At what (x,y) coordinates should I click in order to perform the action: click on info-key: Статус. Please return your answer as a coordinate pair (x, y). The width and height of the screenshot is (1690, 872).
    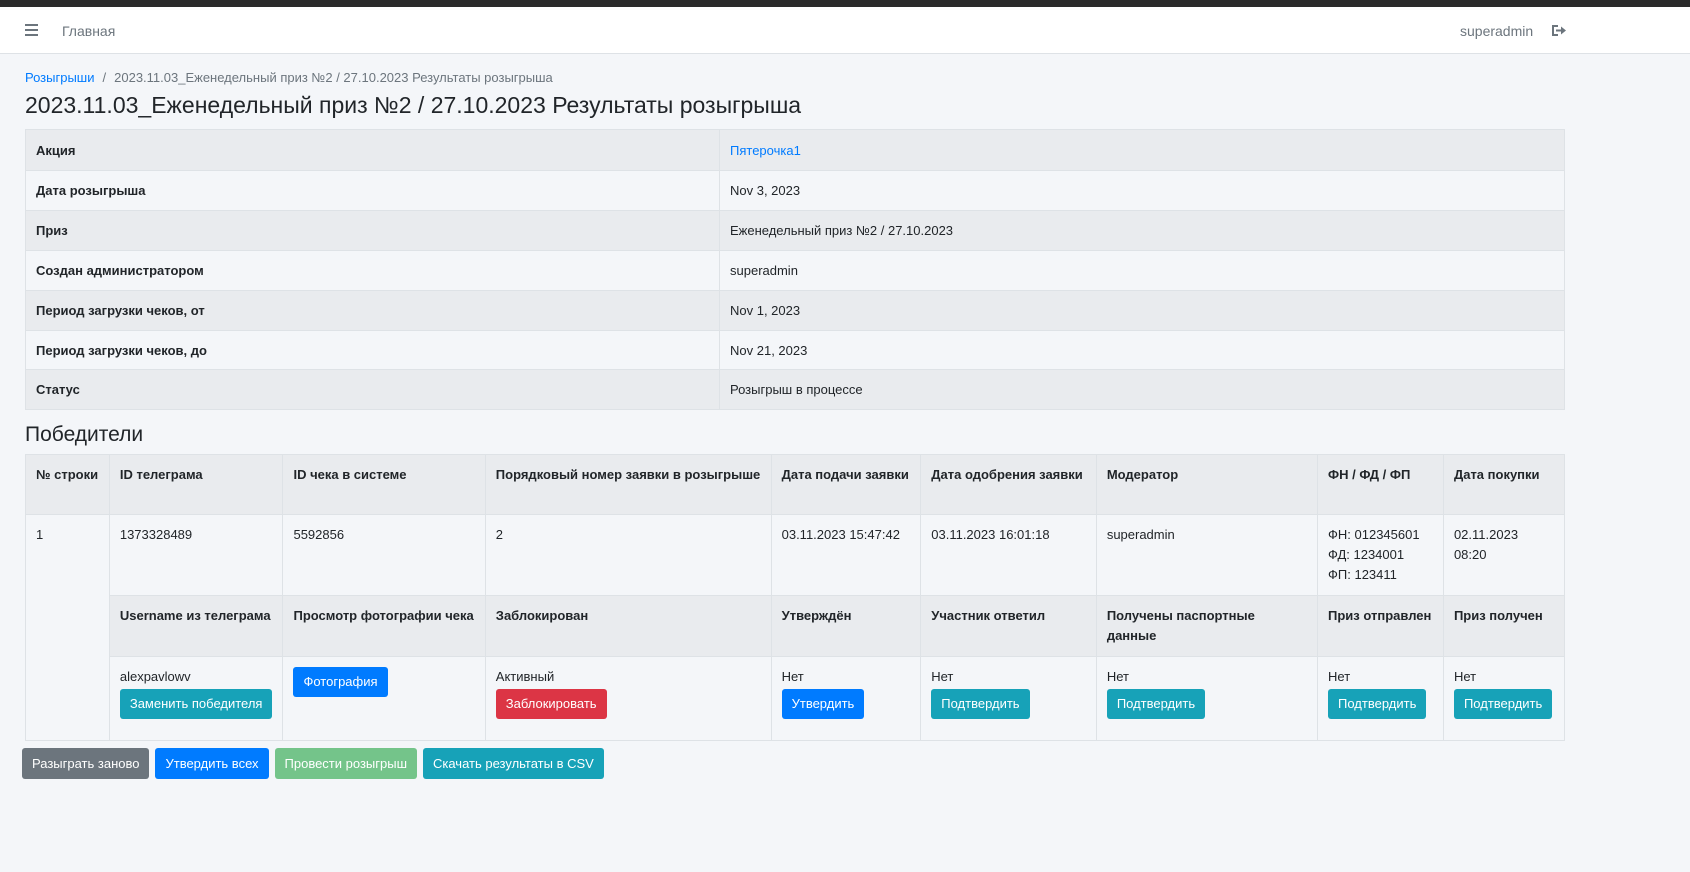
    Looking at the image, I should click on (372, 389).